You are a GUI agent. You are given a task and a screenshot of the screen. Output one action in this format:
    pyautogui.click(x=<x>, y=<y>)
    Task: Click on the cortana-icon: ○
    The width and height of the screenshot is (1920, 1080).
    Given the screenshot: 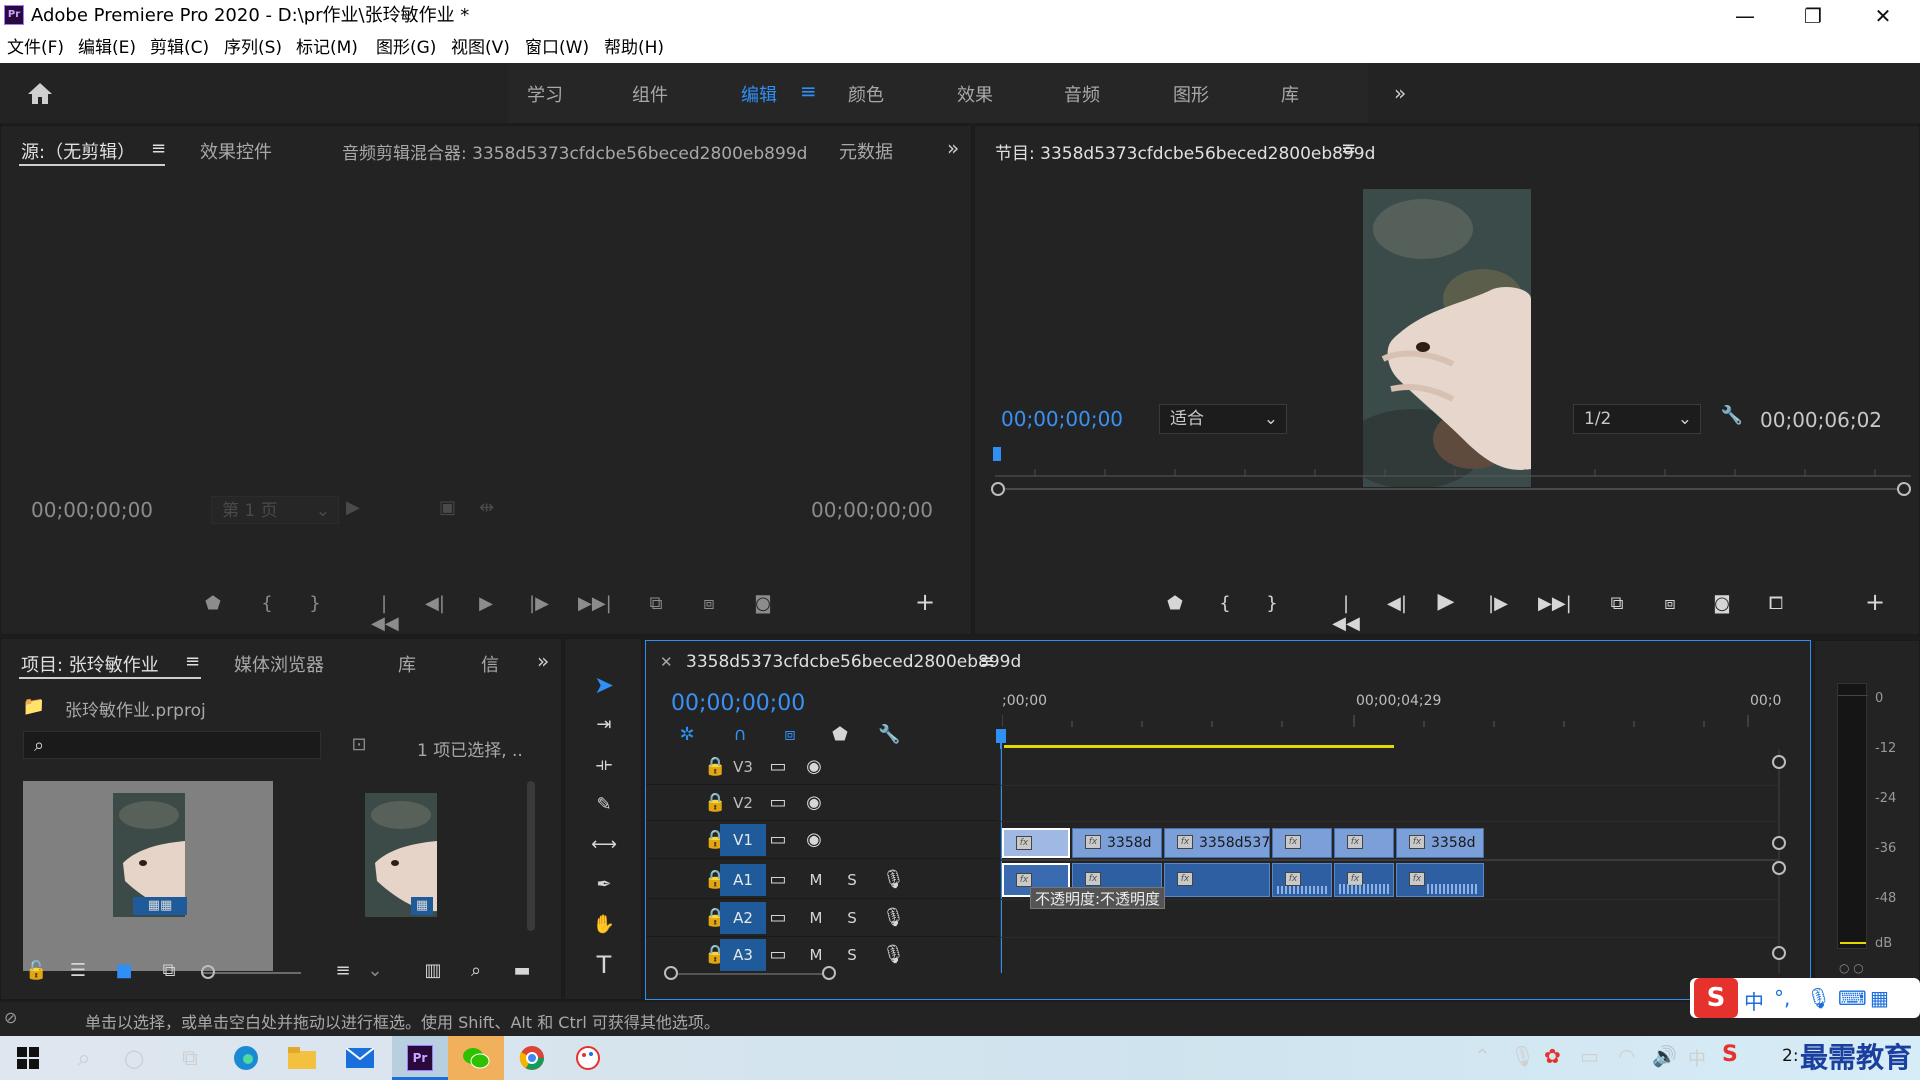 What is the action you would take?
    pyautogui.click(x=134, y=1058)
    